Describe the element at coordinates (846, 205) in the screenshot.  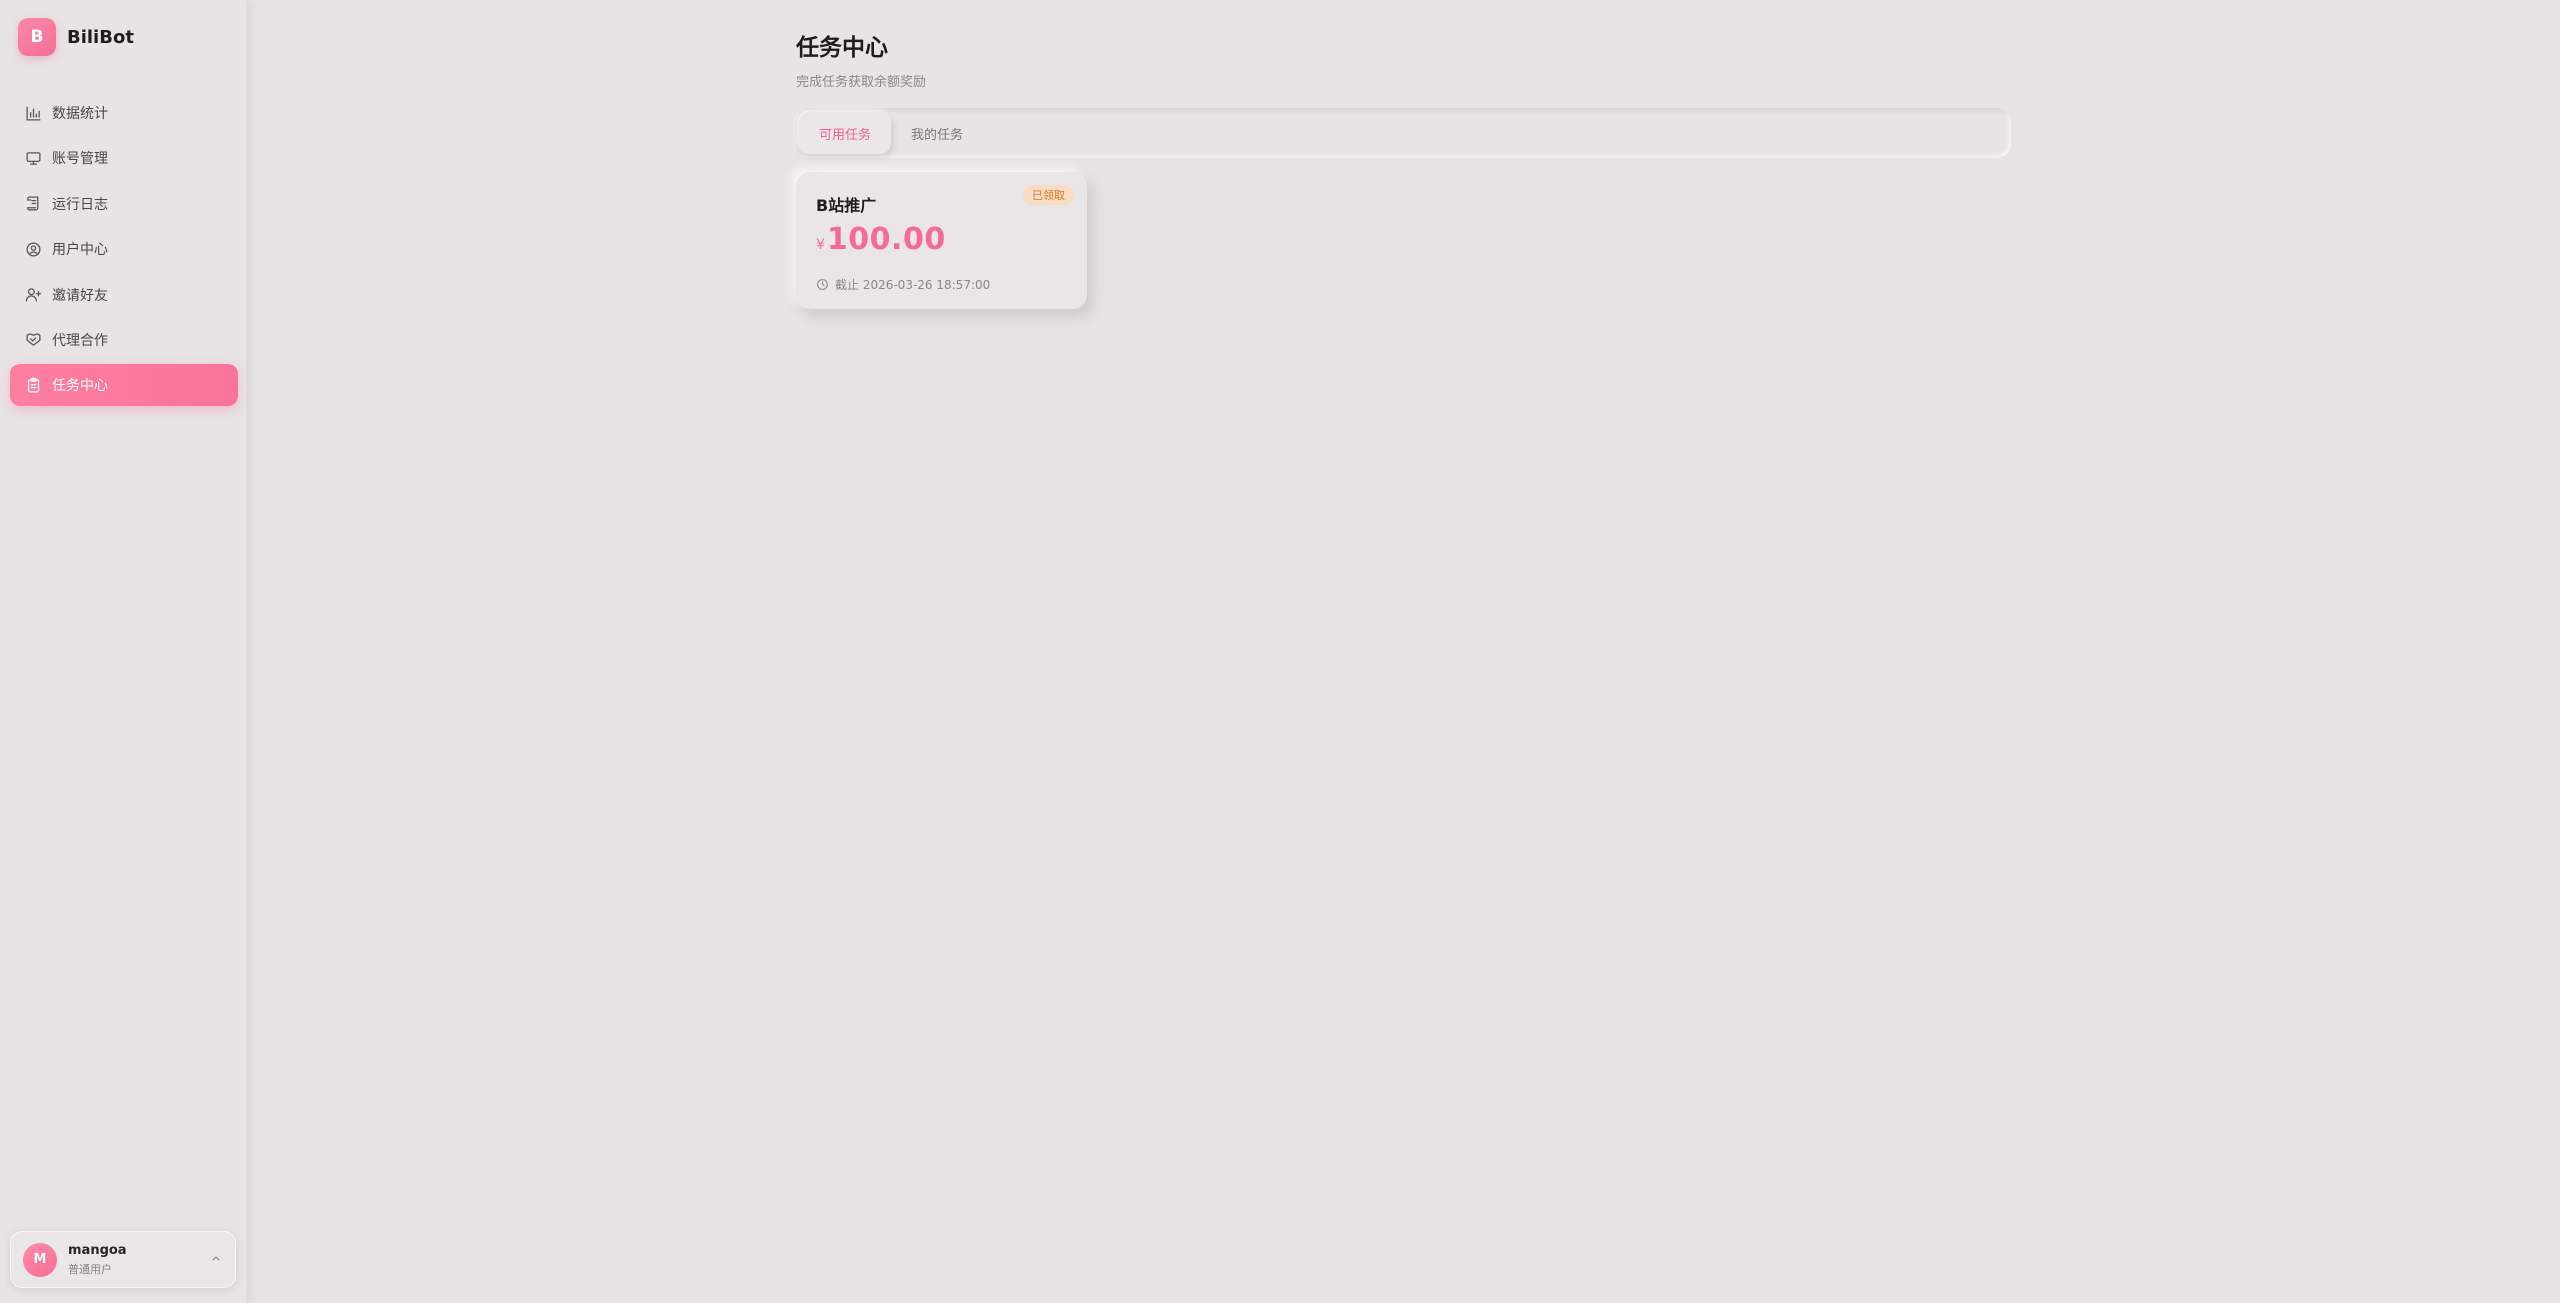
I see `task-name: B站推广` at that location.